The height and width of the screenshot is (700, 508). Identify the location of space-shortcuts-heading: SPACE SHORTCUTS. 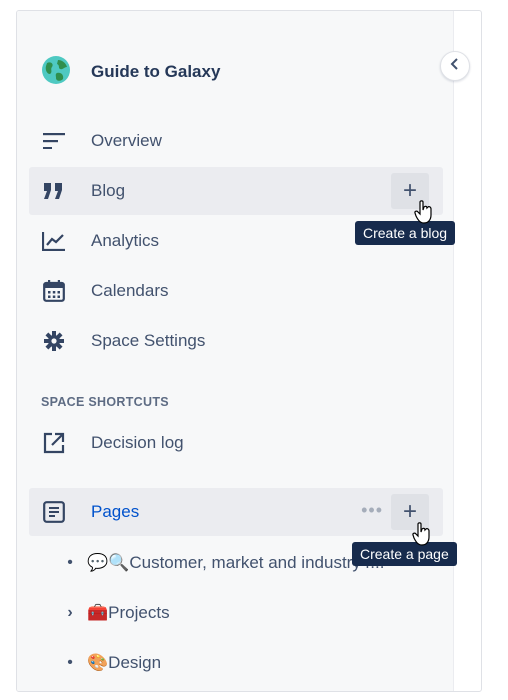
(105, 402).